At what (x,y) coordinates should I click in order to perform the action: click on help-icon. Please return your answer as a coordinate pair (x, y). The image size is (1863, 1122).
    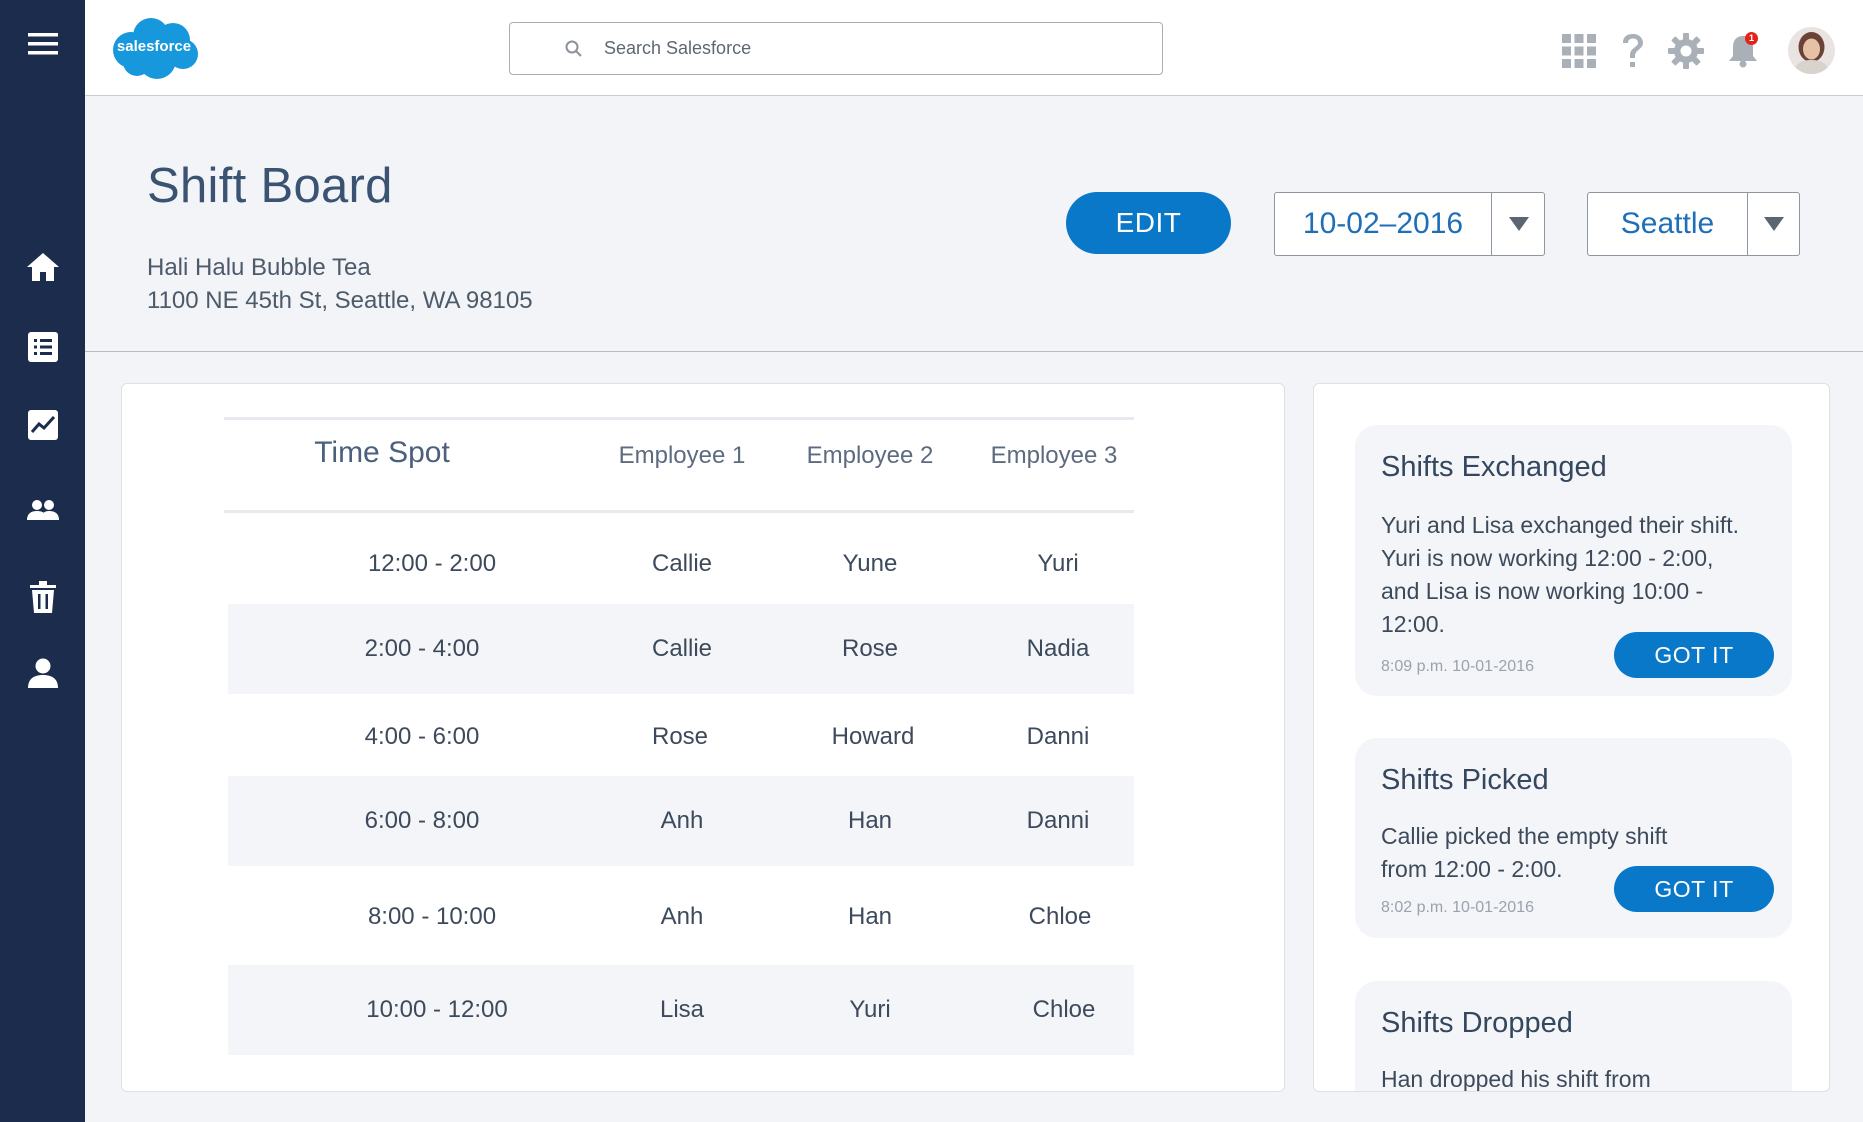
    Looking at the image, I should click on (1633, 51).